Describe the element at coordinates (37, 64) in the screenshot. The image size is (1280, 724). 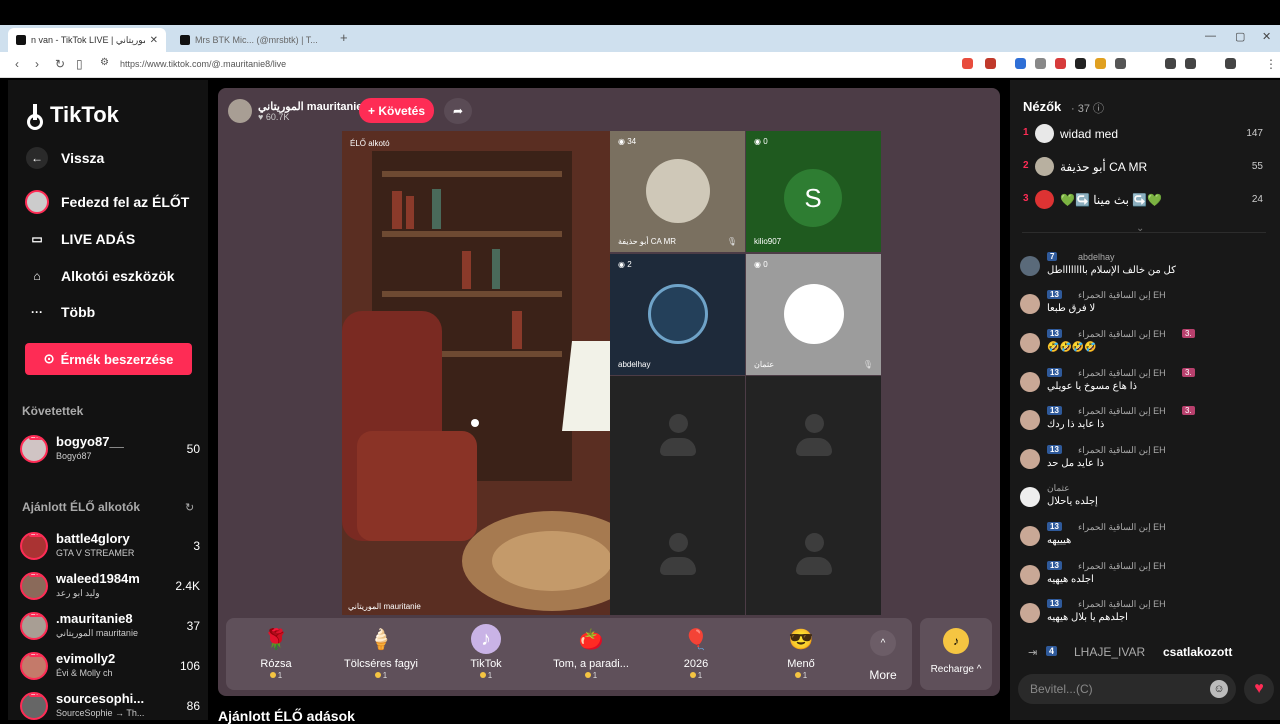
I see `forward-arrow-icon: ›` at that location.